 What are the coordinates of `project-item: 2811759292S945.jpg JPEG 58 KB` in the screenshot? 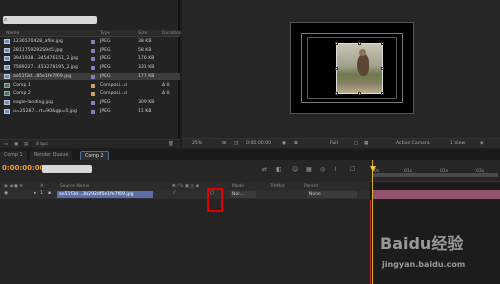 It's located at (90, 51).